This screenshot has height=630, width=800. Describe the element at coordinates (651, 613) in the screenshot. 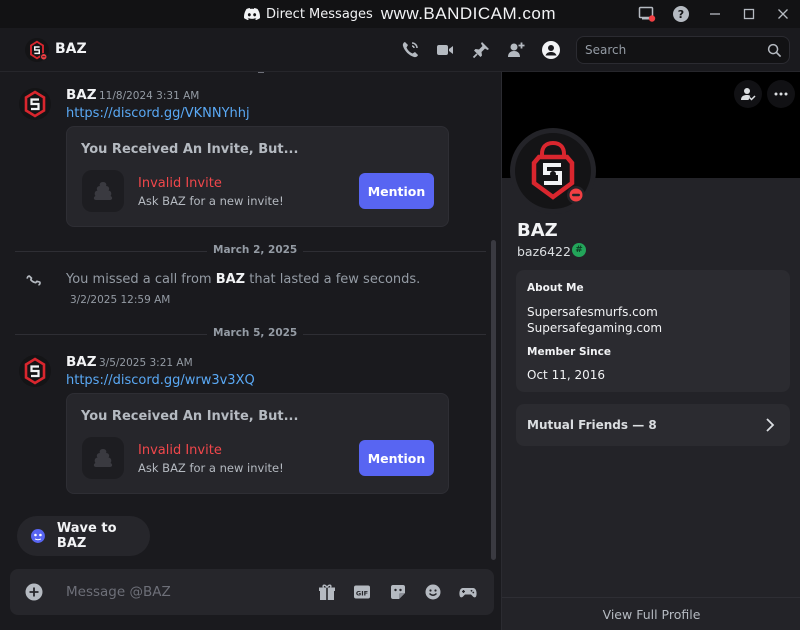

I see `view-full-profile-button: View Full Profile` at that location.